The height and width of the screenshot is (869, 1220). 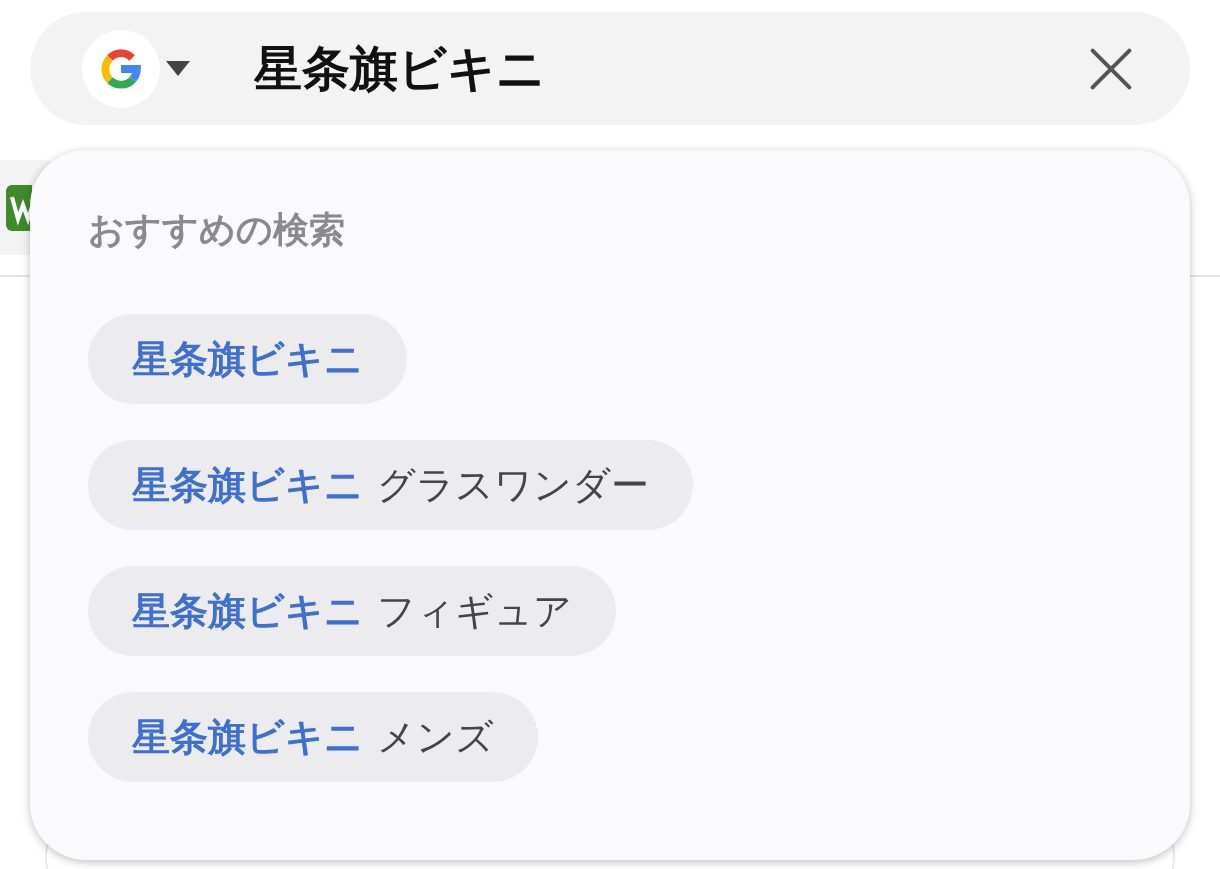 What do you see at coordinates (1111, 68) in the screenshot?
I see `close-button` at bounding box center [1111, 68].